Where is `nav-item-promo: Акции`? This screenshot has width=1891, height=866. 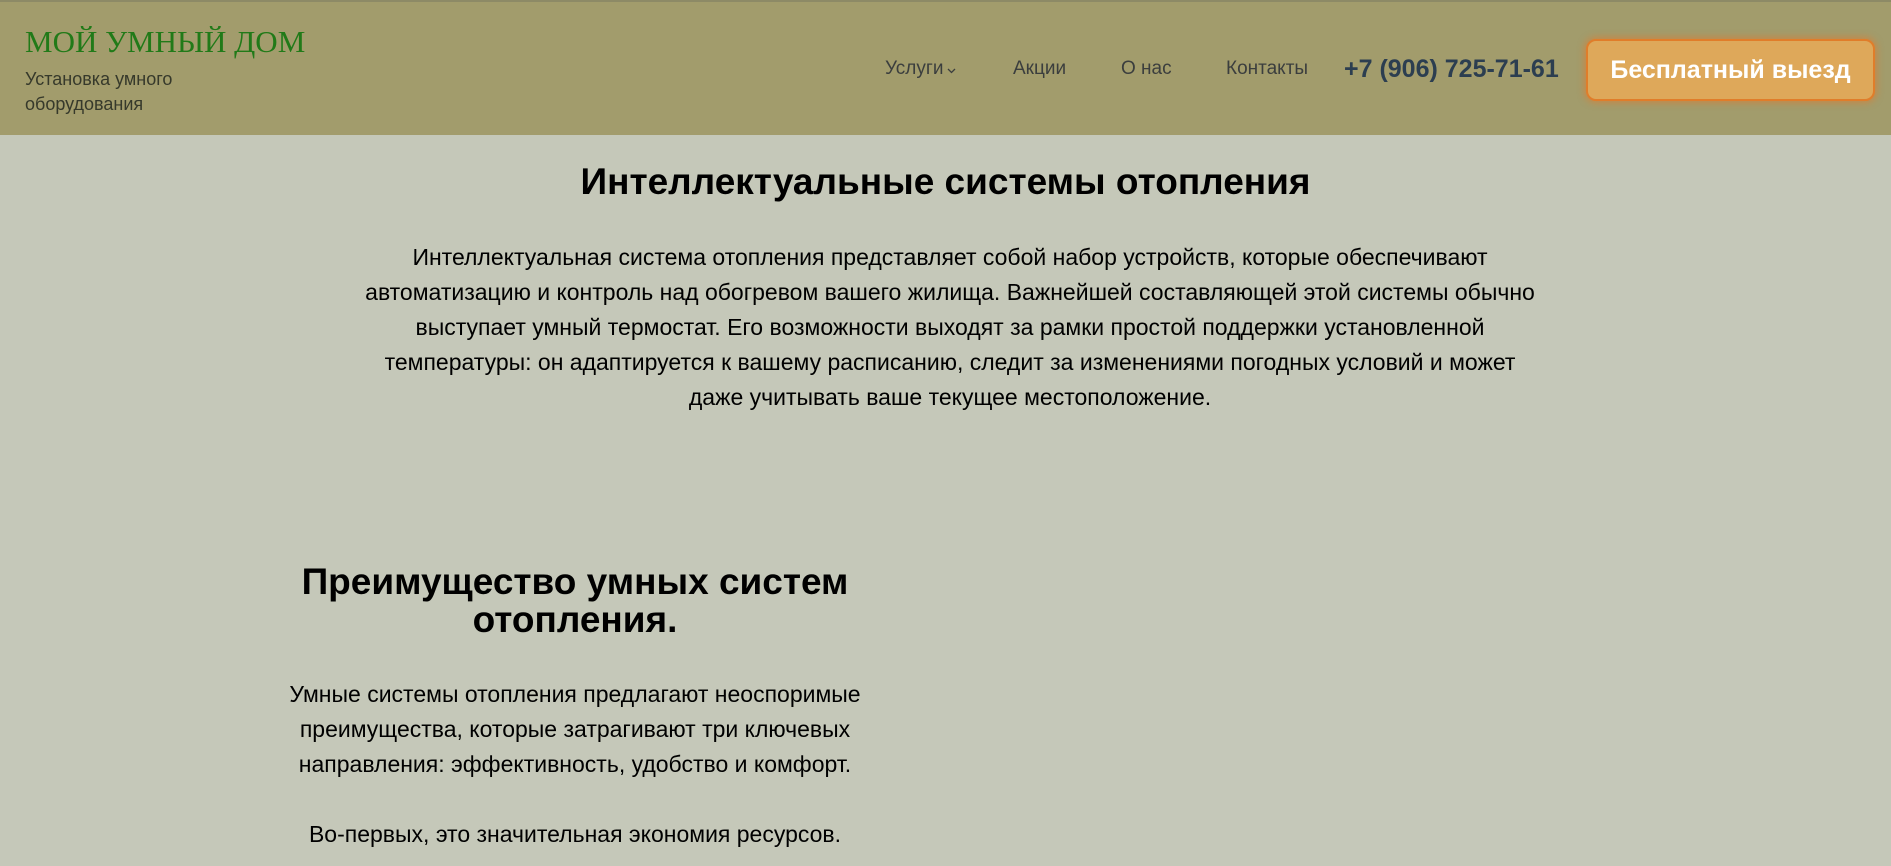 nav-item-promo: Акции is located at coordinates (1039, 69).